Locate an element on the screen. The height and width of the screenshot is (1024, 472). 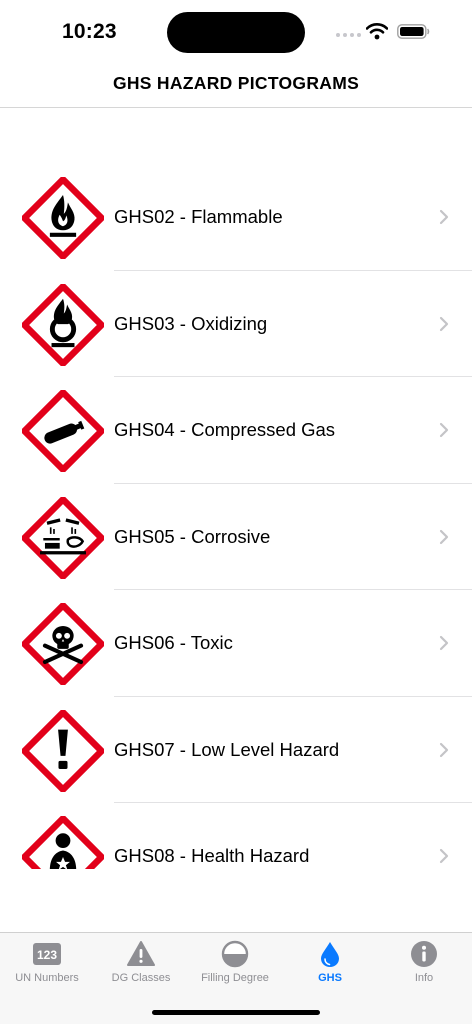
flame-over-circle-pictogram-icon is located at coordinates (63, 324).